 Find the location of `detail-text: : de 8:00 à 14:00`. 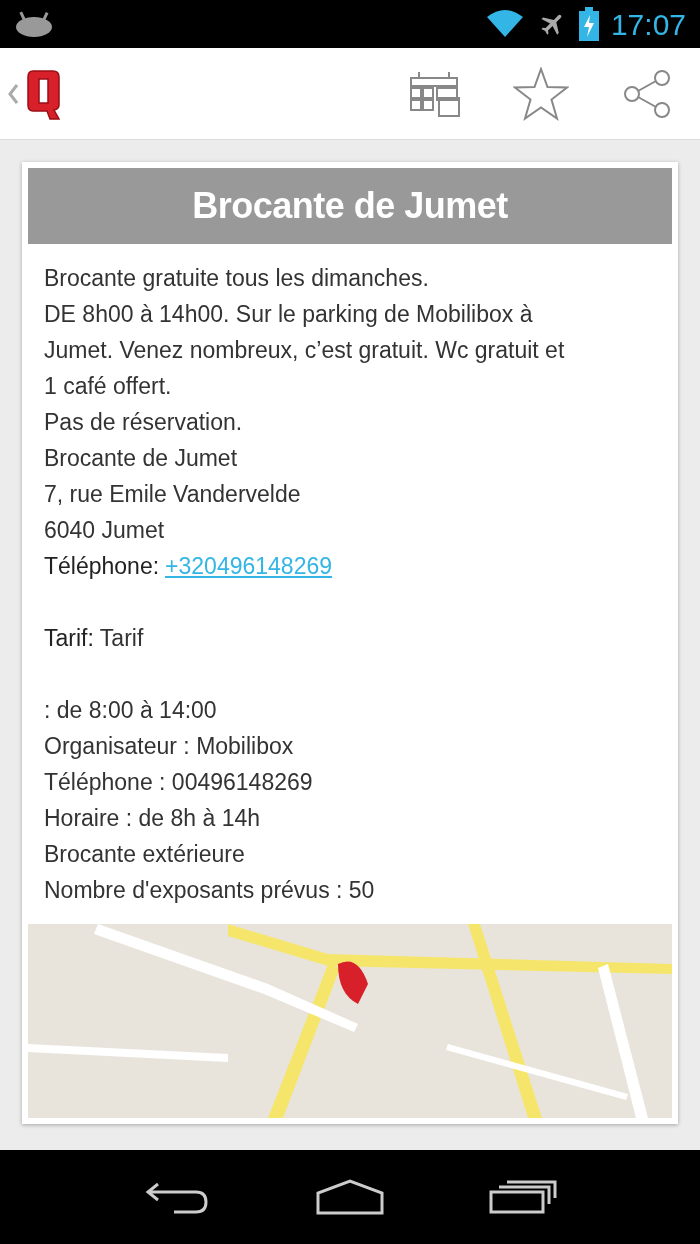

detail-text: : de 8:00 à 14:00 is located at coordinates (130, 710).